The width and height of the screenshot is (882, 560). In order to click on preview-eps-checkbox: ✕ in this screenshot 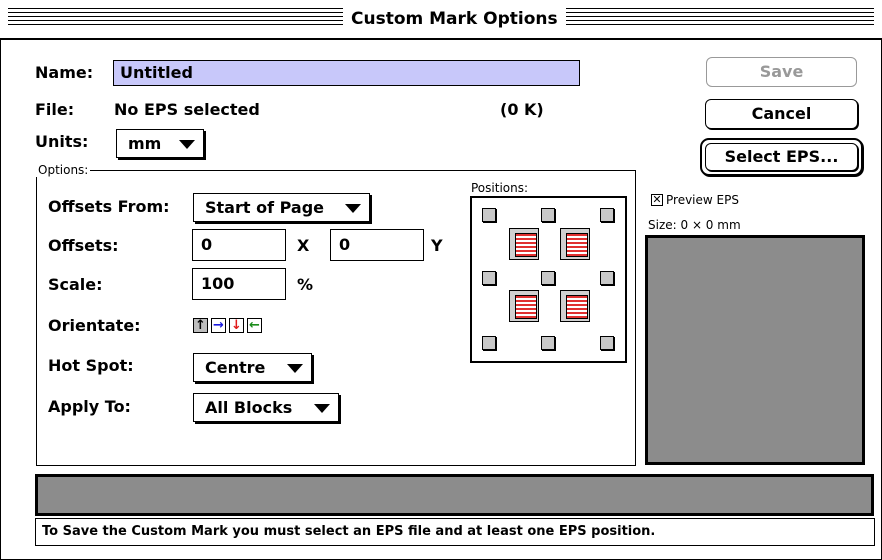, I will do `click(657, 200)`.